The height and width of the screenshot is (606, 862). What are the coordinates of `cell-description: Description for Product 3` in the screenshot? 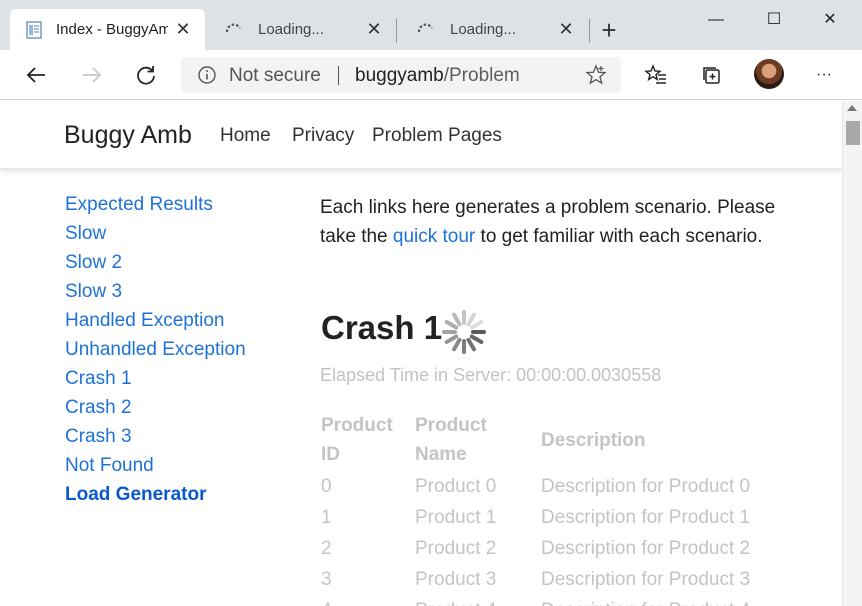 It's located at (646, 579).